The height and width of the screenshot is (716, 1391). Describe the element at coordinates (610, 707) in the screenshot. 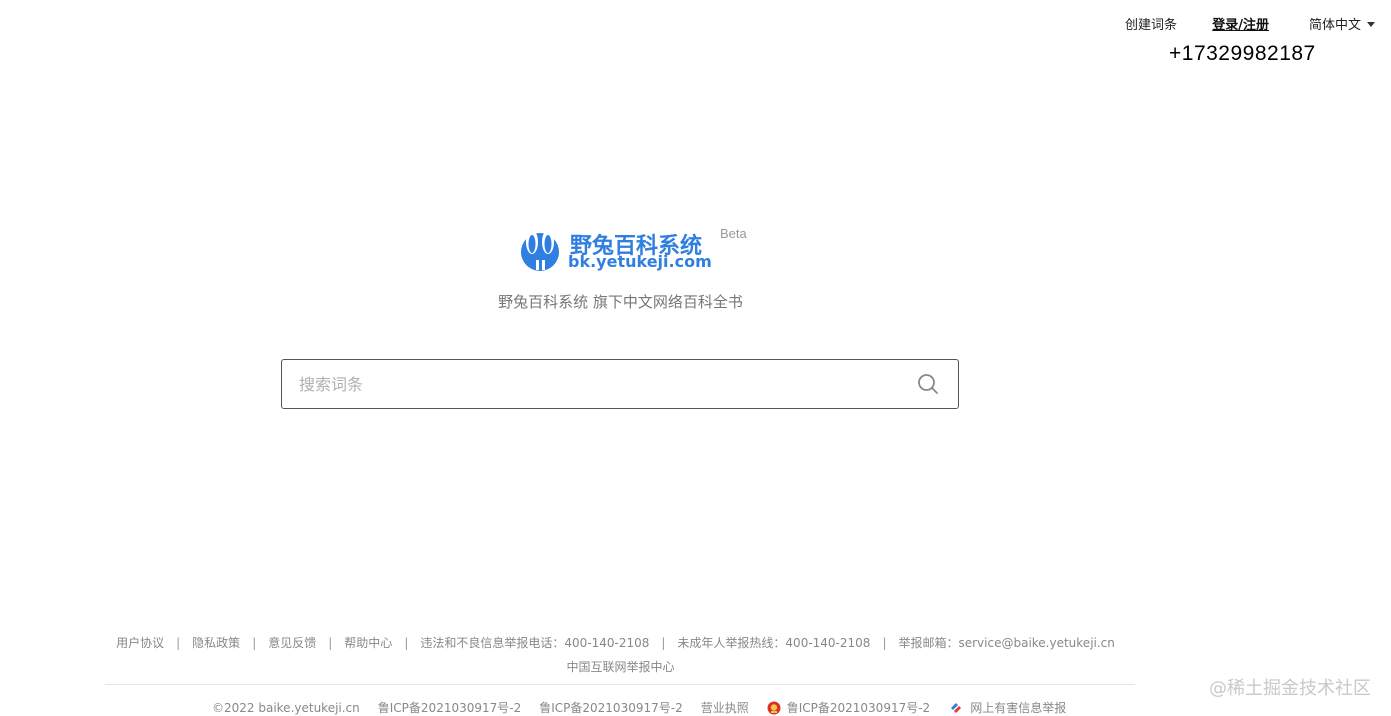

I see `icp-link-2: 鲁ICP备2021030917号-2` at that location.